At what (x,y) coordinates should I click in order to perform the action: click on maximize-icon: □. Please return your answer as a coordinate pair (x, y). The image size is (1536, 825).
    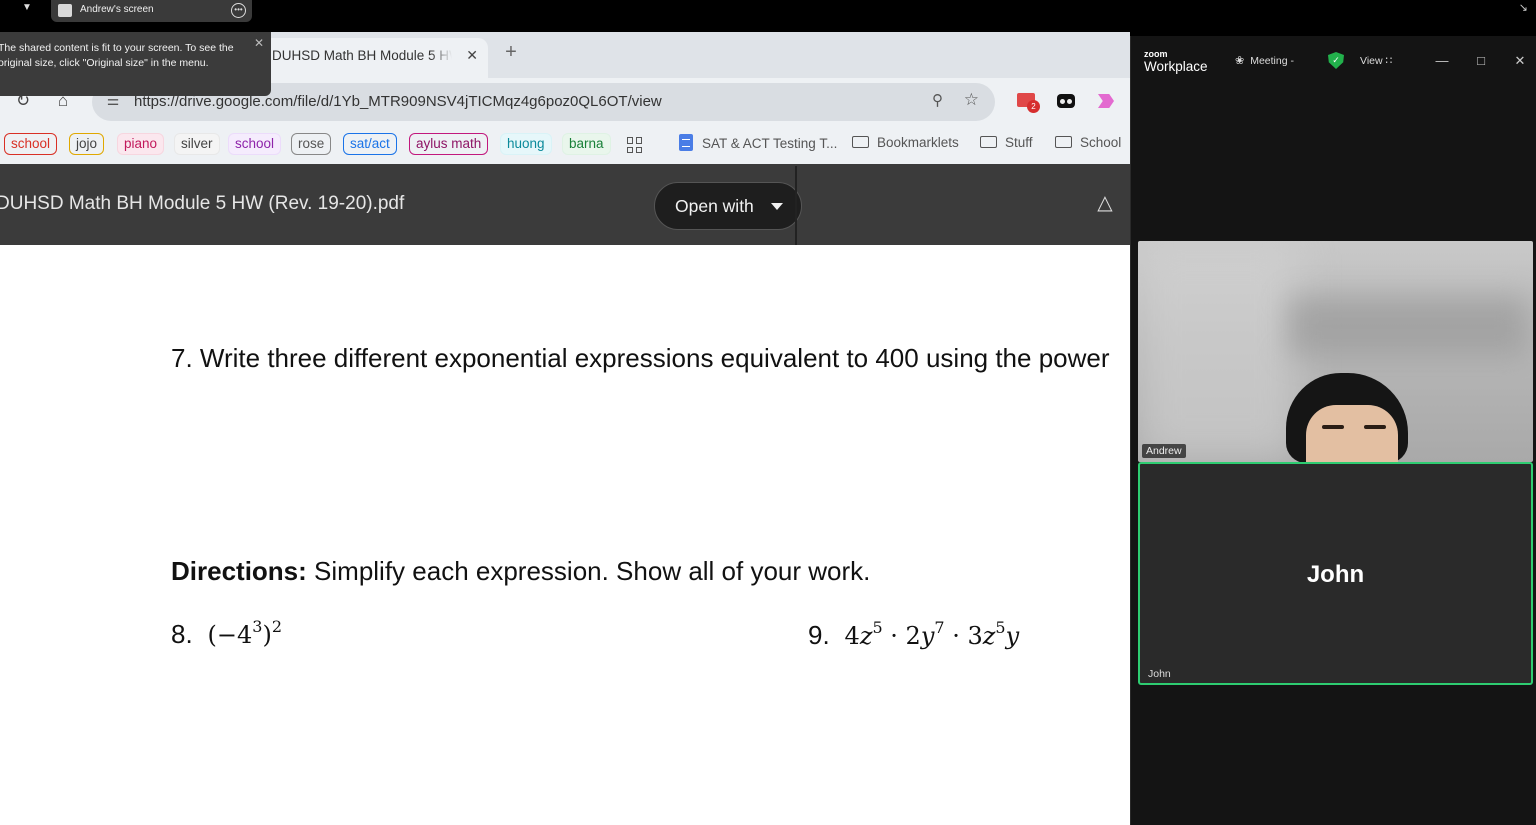
    Looking at the image, I should click on (1481, 61).